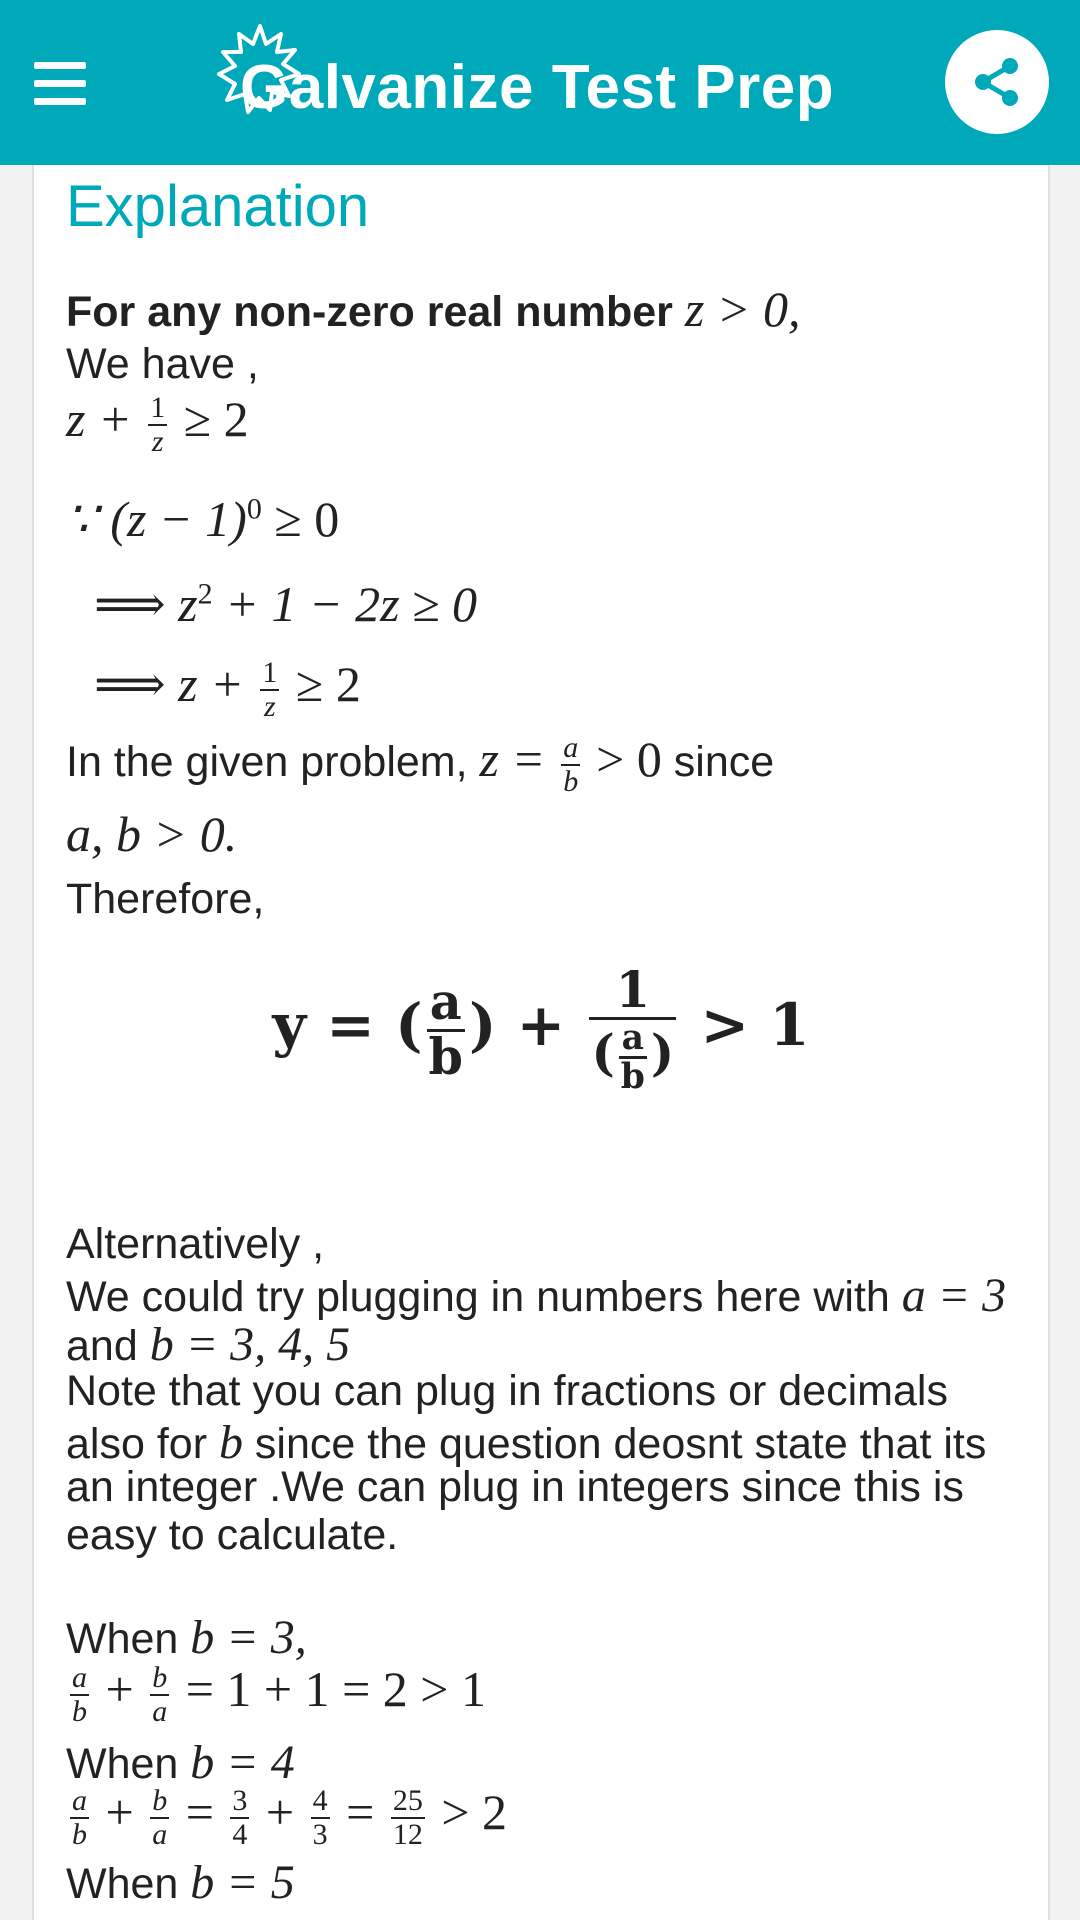 The width and height of the screenshot is (1080, 1920). Describe the element at coordinates (205, 594) in the screenshot. I see `implies-exponent: 2` at that location.